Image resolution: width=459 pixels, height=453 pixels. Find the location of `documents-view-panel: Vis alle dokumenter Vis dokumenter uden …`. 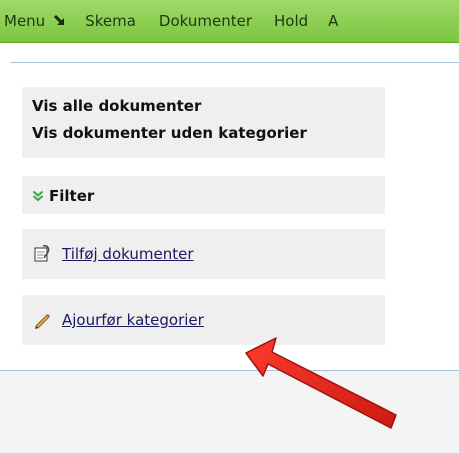

documents-view-panel: Vis alle dokumenter Vis dokumenter uden … is located at coordinates (203, 122).